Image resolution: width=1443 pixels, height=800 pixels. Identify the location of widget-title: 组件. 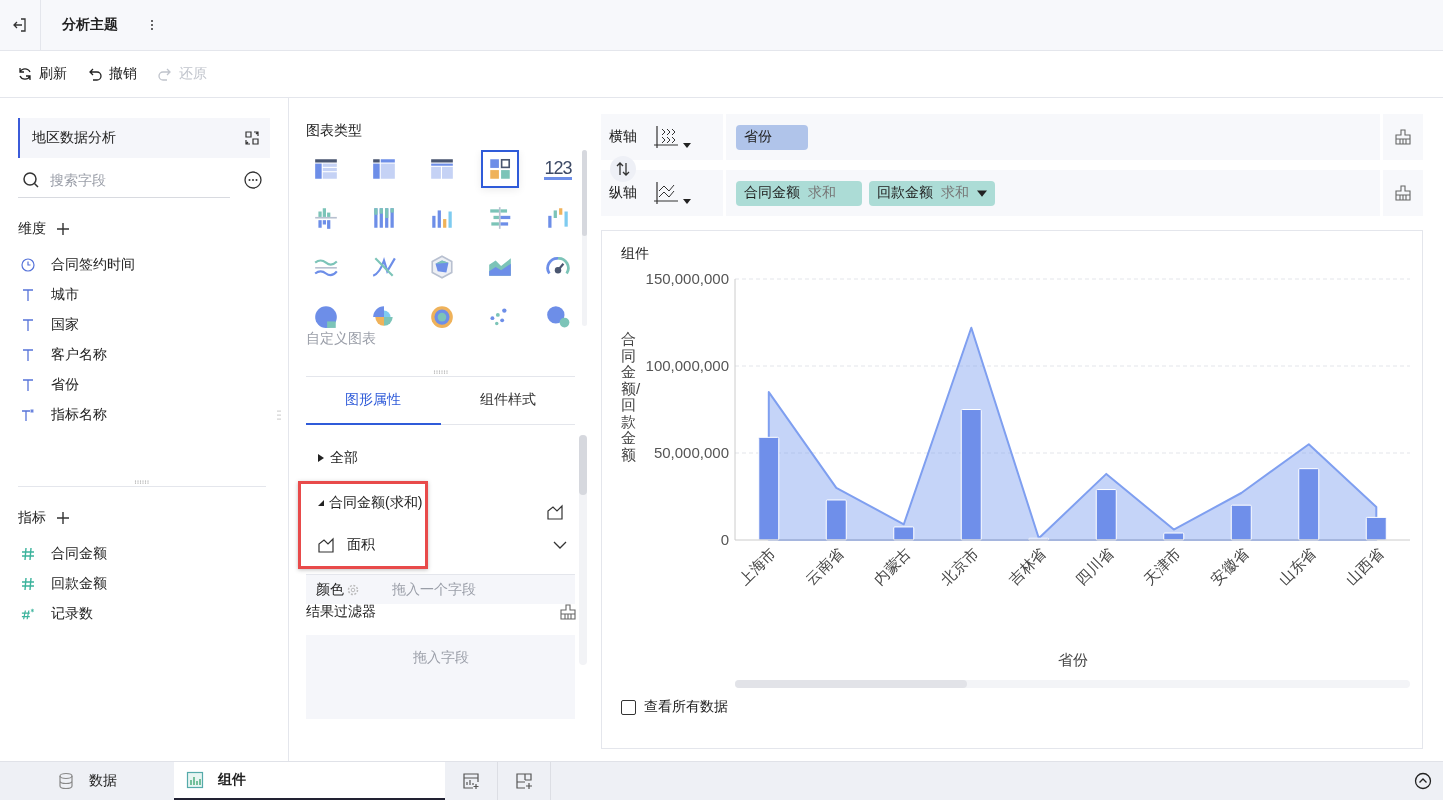
(635, 254).